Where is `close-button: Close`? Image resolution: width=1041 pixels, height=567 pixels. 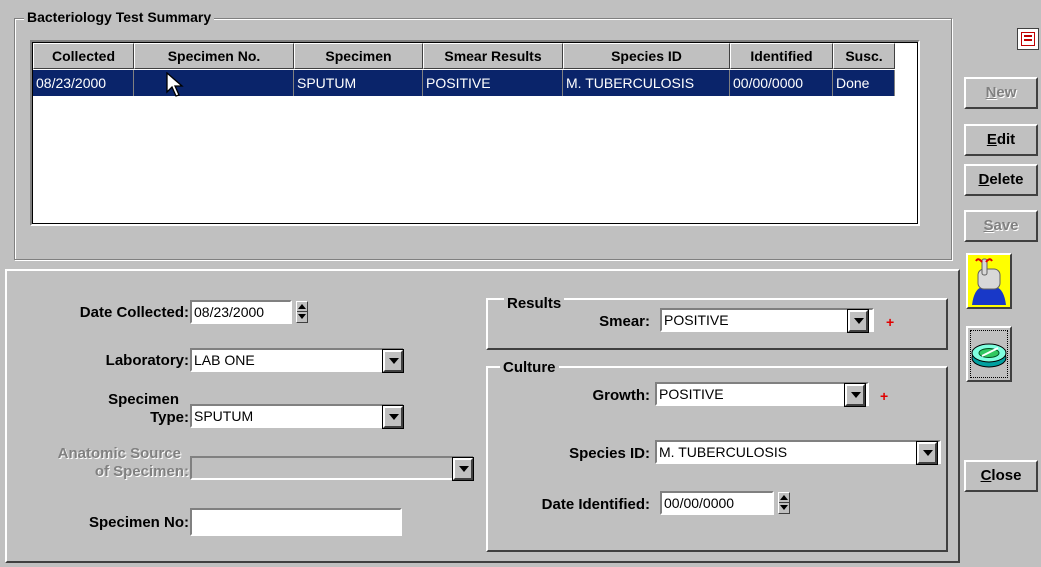 close-button: Close is located at coordinates (1001, 476).